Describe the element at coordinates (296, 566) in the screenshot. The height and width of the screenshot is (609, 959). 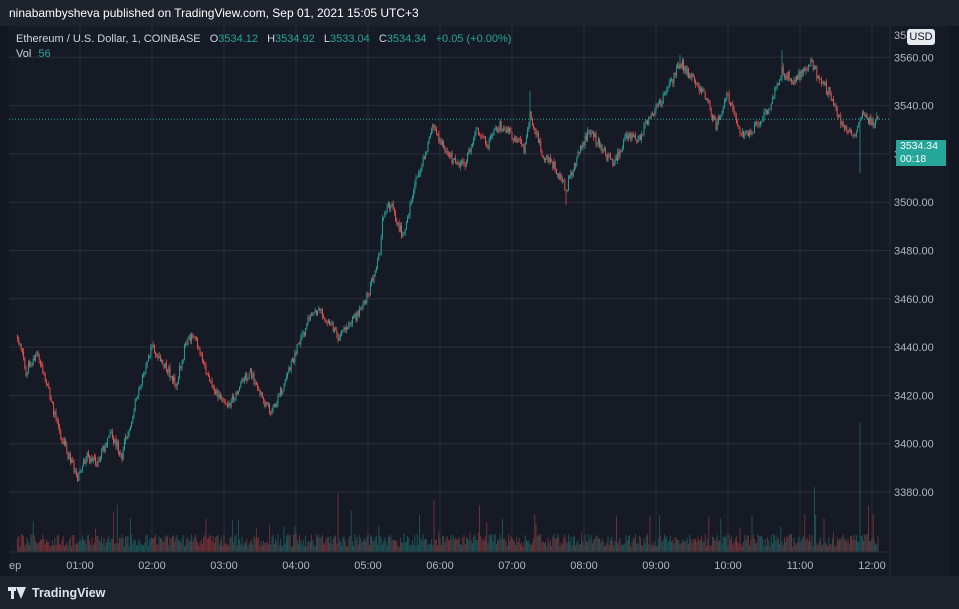
I see `time-tick-label: 04:00` at that location.